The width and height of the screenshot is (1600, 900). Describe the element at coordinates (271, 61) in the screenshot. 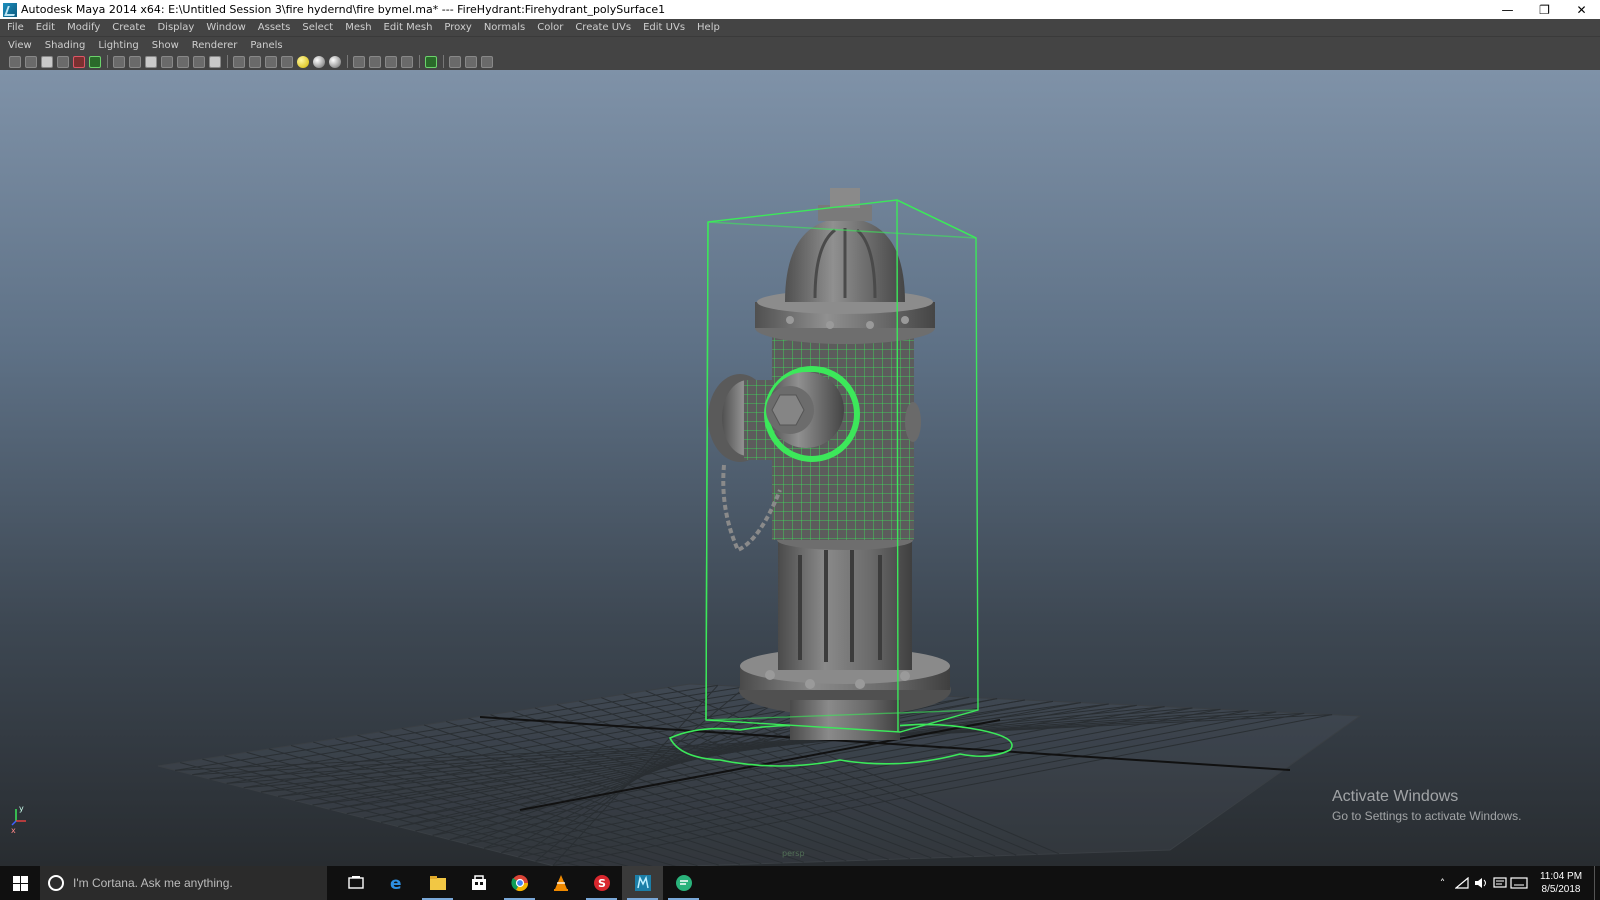

I see `wireframe-on-shaded-icon` at that location.